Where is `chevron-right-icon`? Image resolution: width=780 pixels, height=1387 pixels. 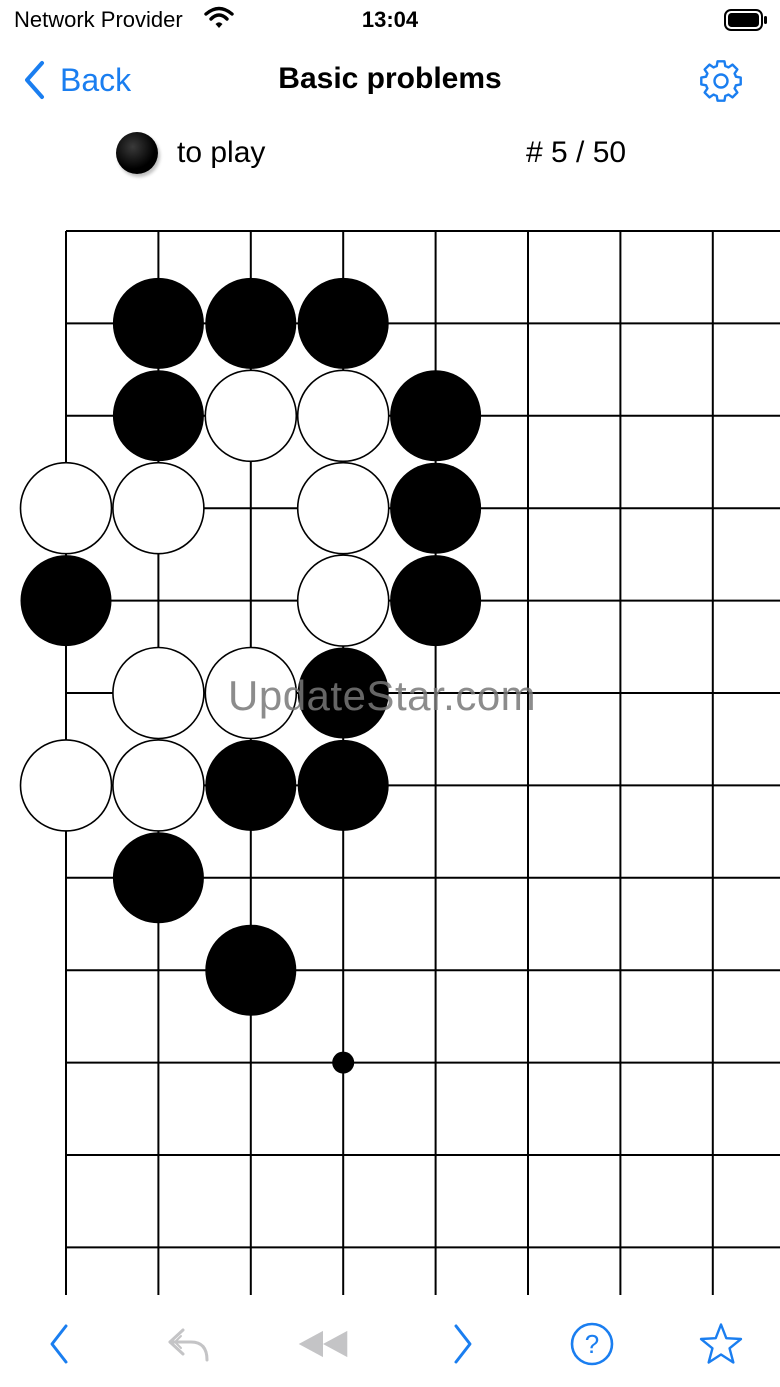 chevron-right-icon is located at coordinates (463, 1344).